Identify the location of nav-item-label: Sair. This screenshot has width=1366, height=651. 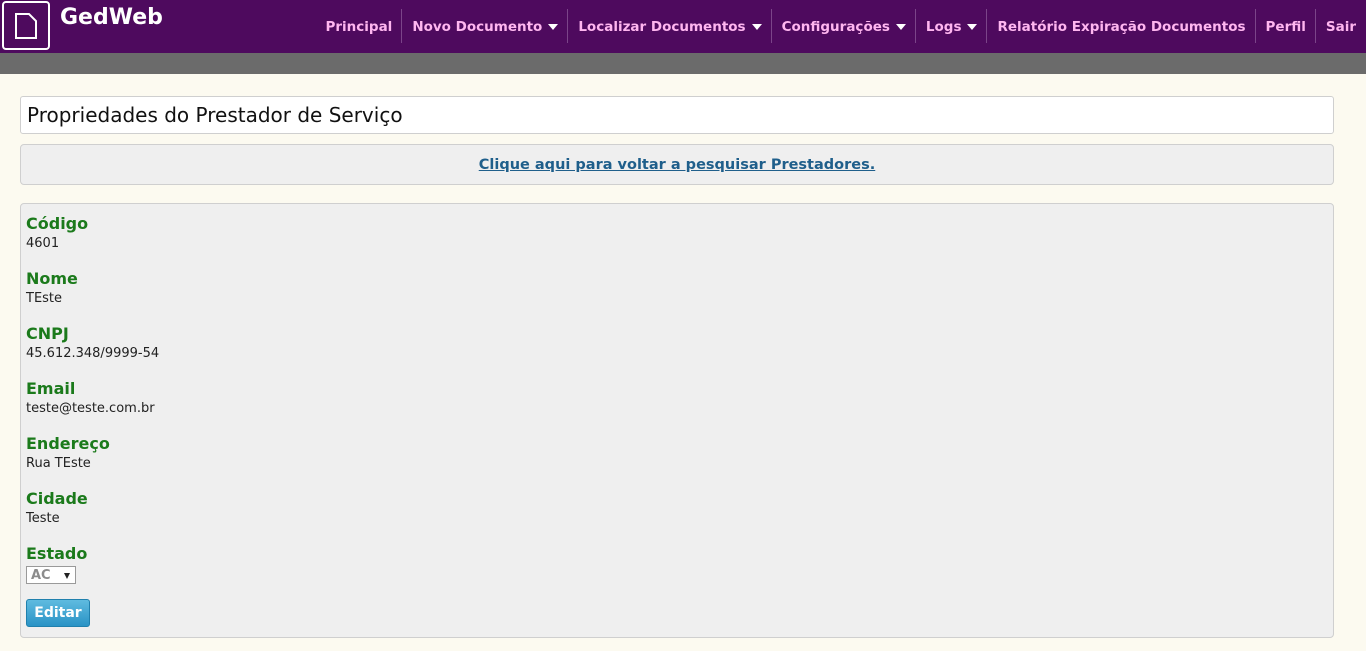
(1340, 26).